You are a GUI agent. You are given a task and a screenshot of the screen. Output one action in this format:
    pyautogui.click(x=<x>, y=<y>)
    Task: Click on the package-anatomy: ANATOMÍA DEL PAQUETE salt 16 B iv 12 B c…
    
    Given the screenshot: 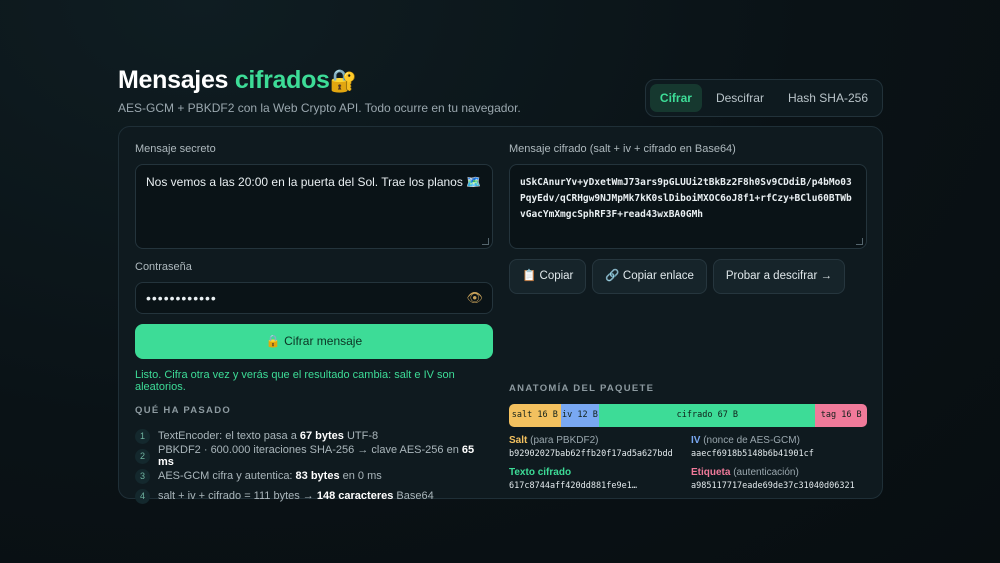 What is the action you would take?
    pyautogui.click(x=688, y=437)
    